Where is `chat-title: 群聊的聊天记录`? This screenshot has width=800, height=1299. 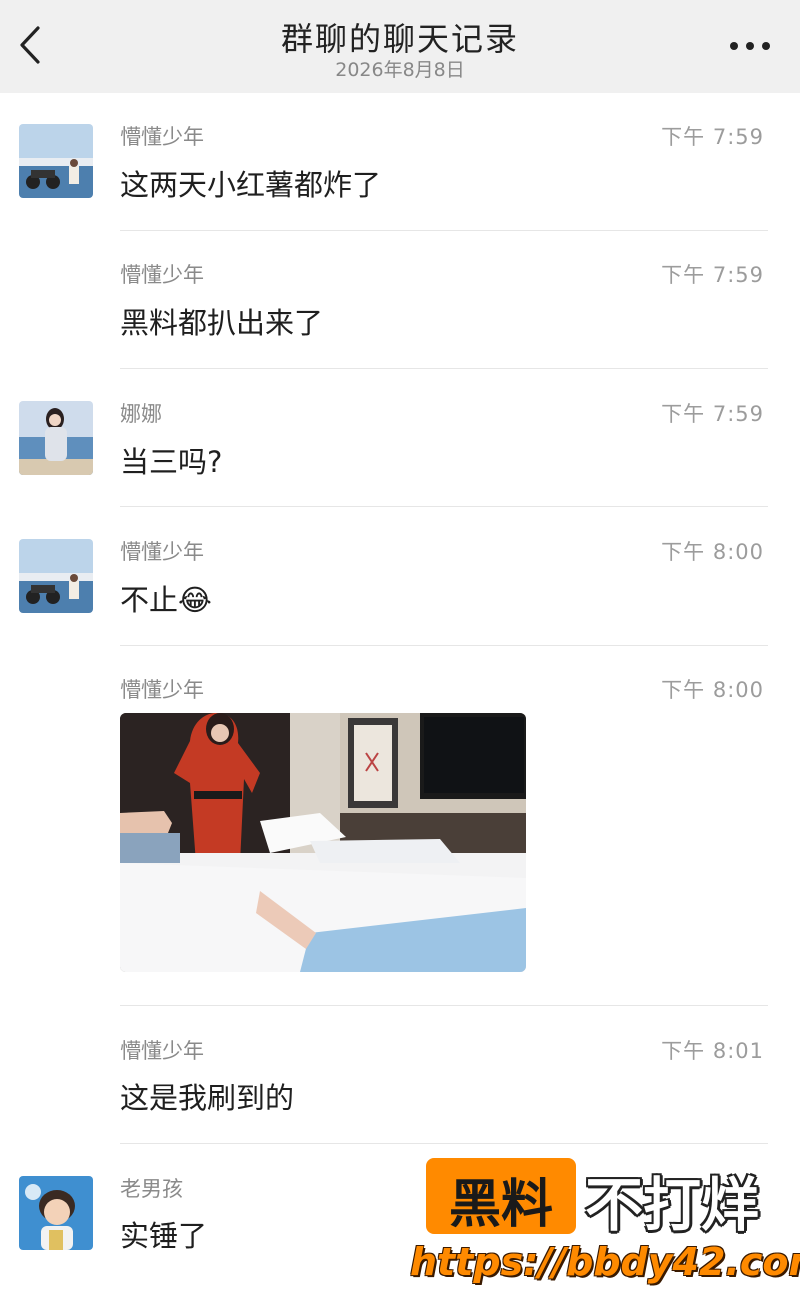
chat-title: 群聊的聊天记录 is located at coordinates (399, 39).